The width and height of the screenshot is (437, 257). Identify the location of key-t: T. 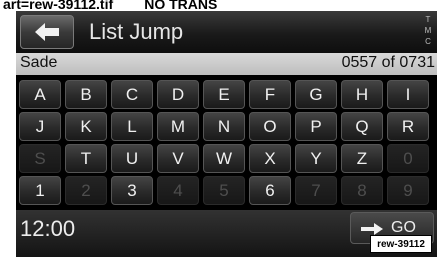
(86, 158).